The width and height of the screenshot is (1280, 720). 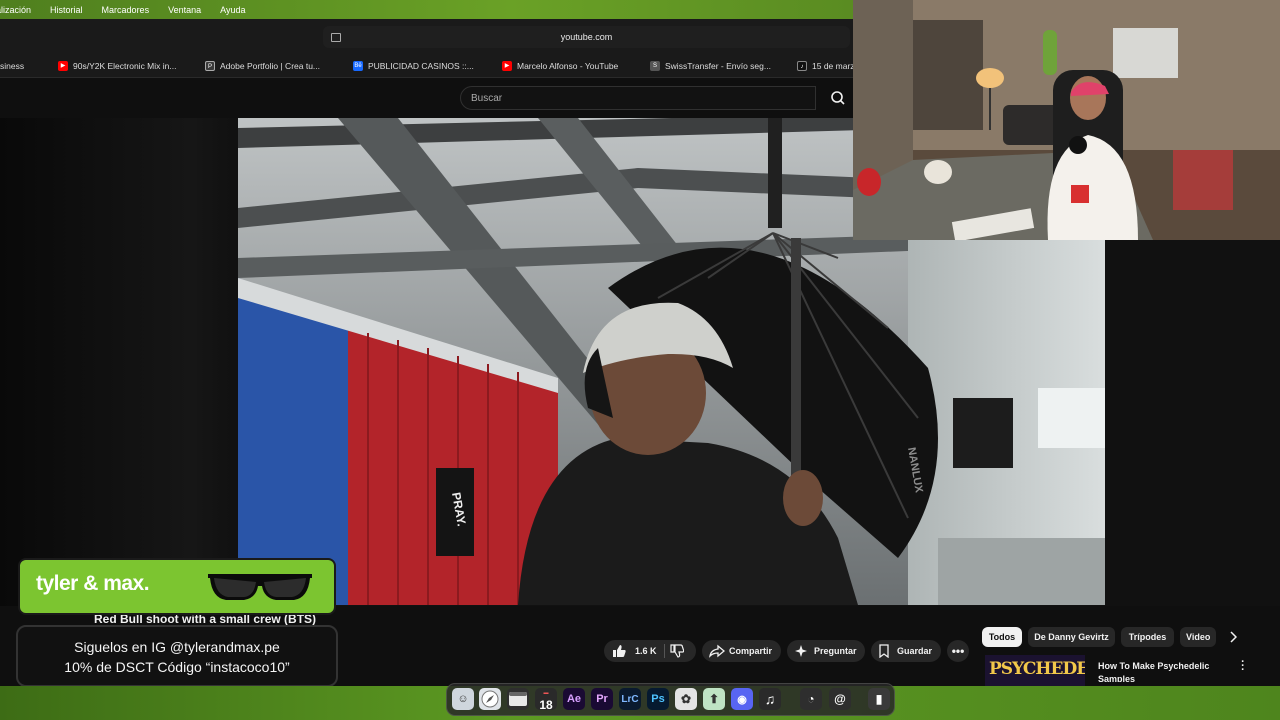 What do you see at coordinates (811, 699) in the screenshot?
I see `activity-monitor-icon: ◔` at bounding box center [811, 699].